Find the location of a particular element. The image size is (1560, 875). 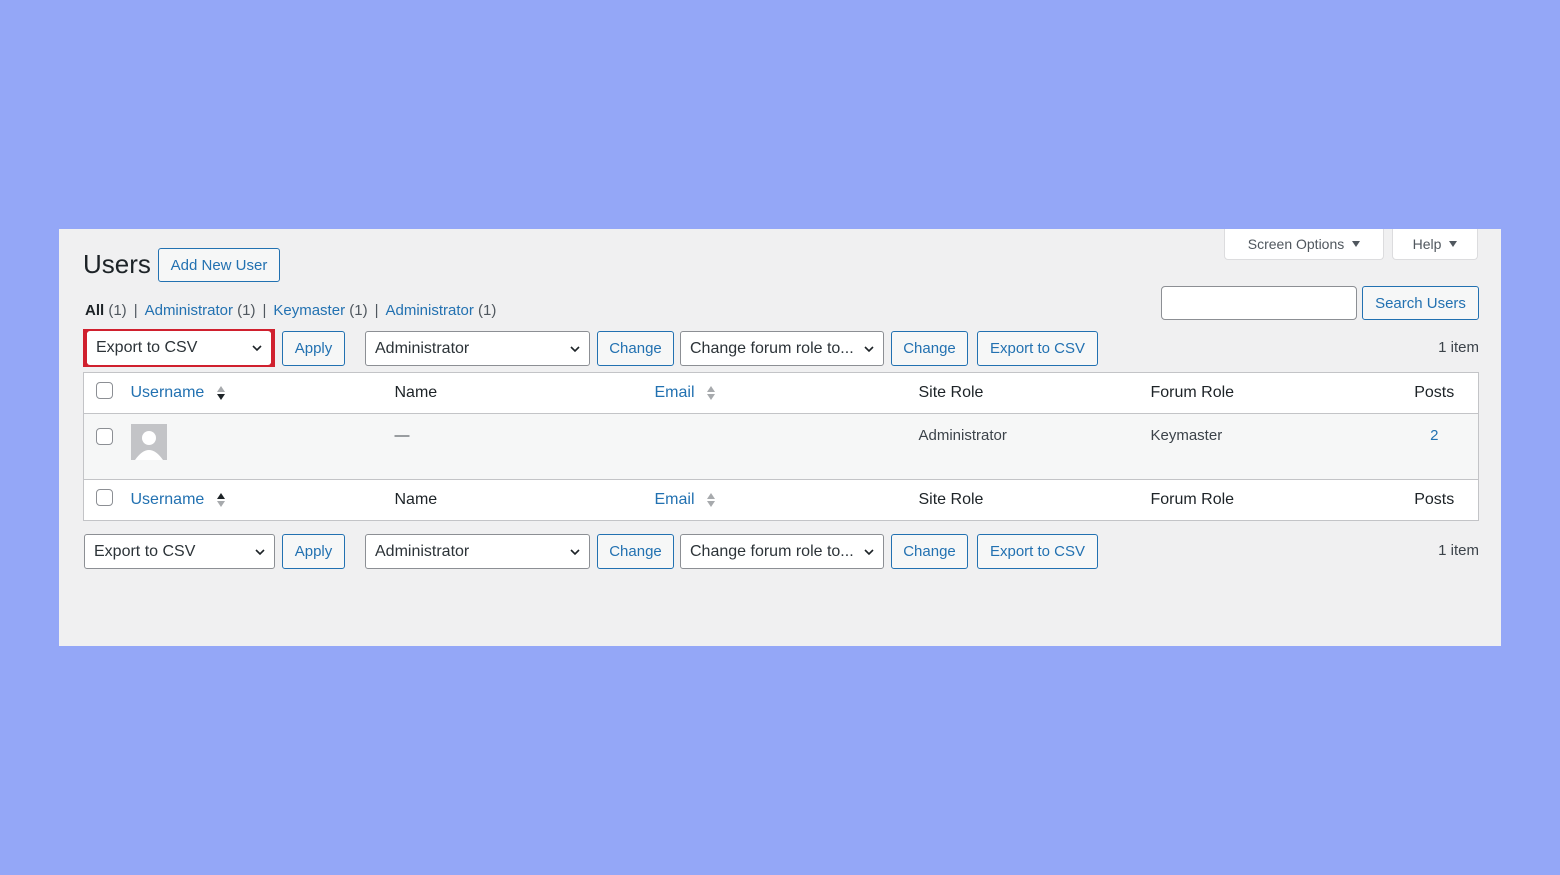

export-csv-button-bottom: Export to CSV is located at coordinates (1037, 551).